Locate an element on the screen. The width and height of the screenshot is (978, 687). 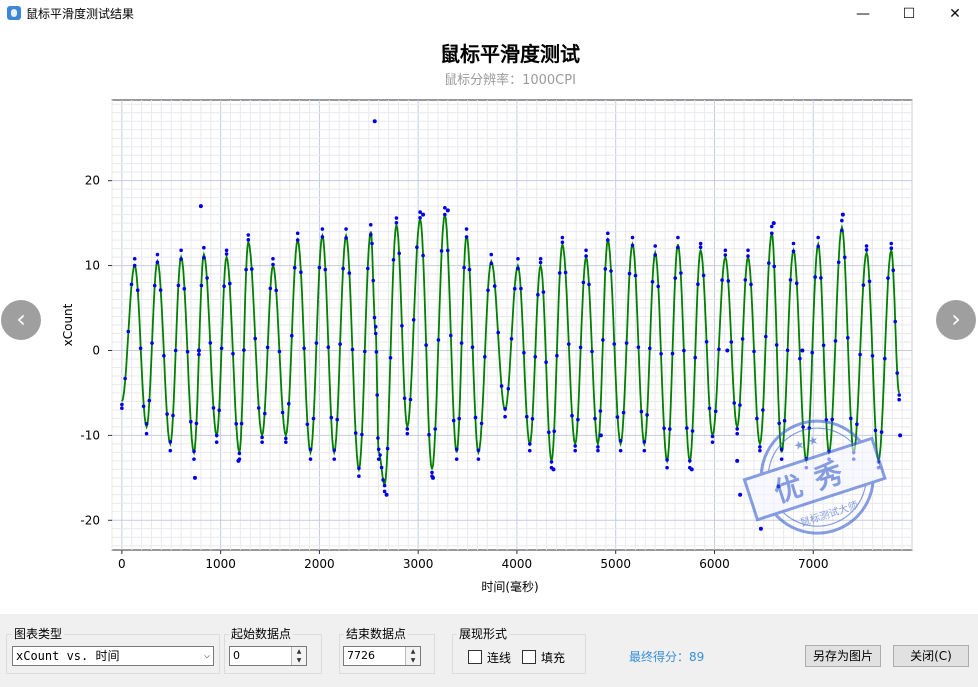
prev-chart-button: ‹ is located at coordinates (21, 320).